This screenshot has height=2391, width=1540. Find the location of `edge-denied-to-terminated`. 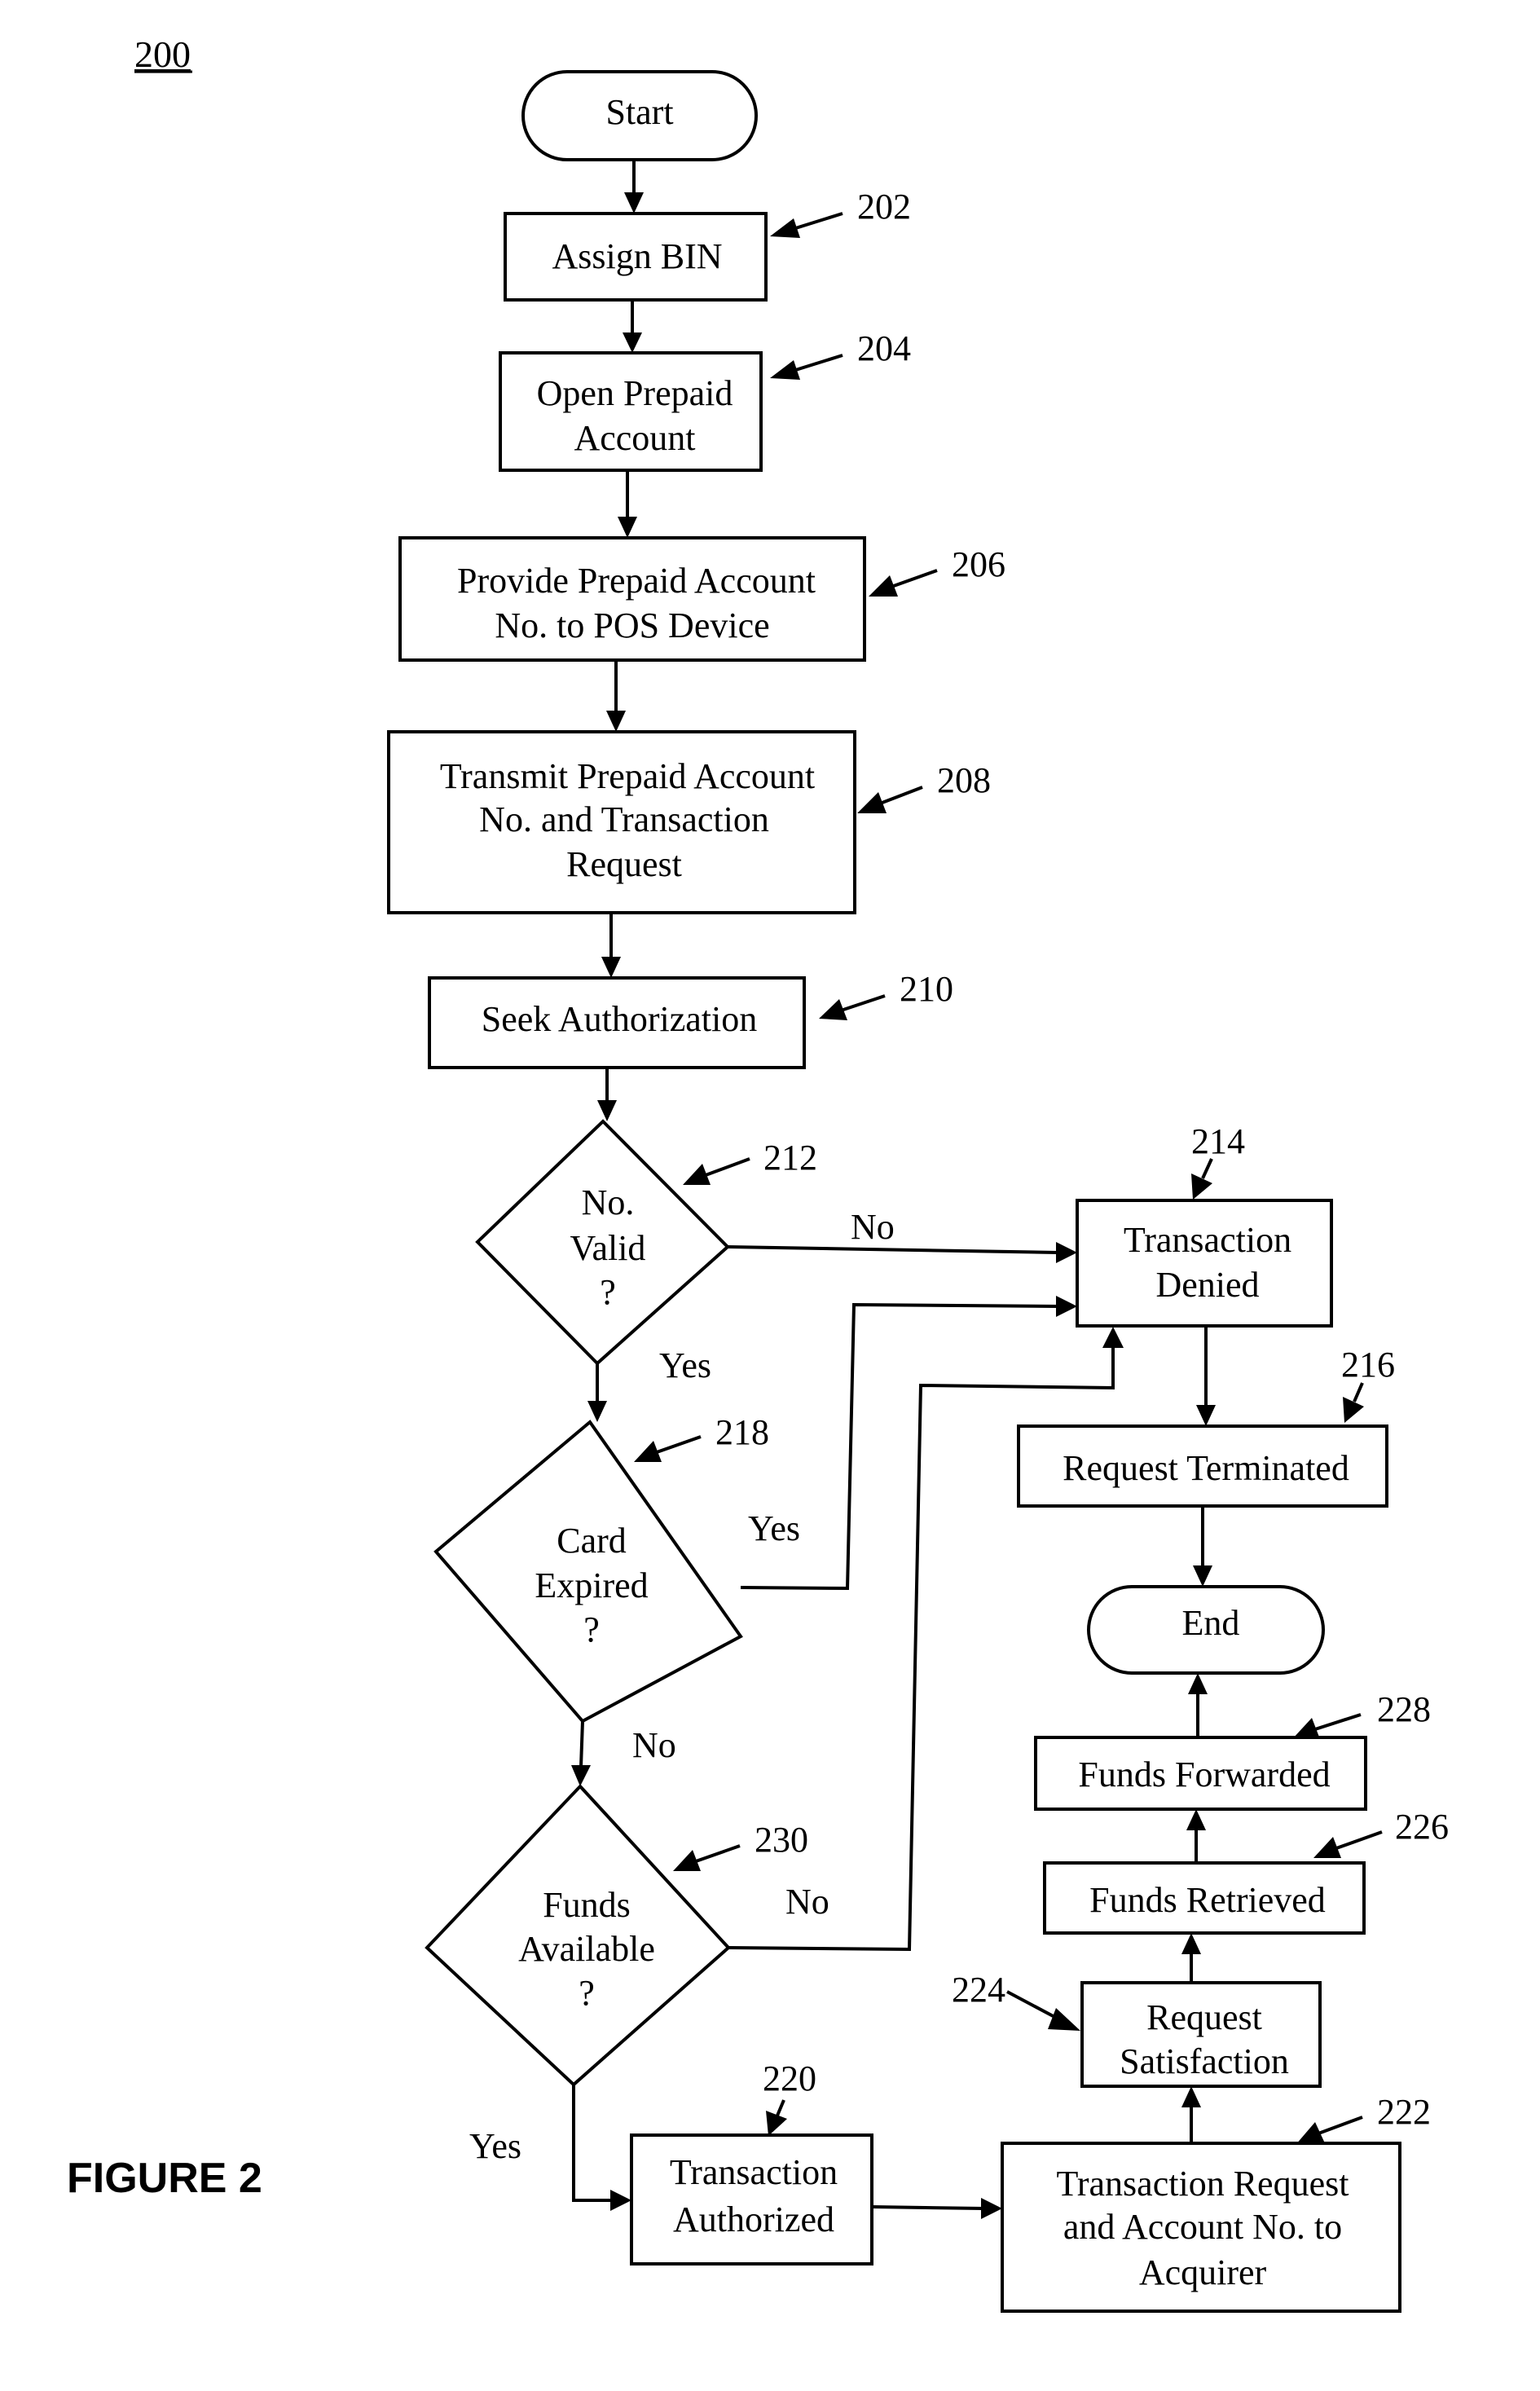

edge-denied-to-terminated is located at coordinates (1206, 1376).